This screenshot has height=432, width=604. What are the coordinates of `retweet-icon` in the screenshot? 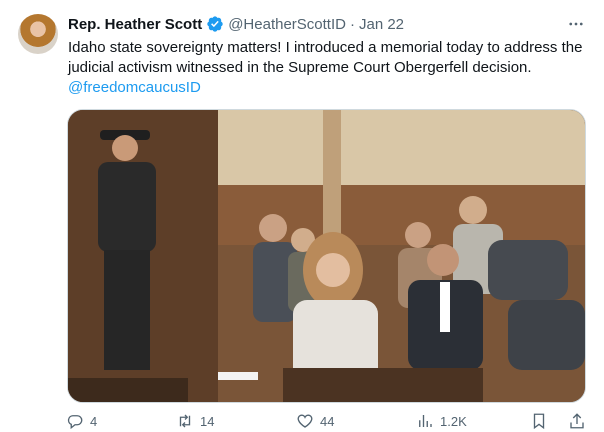 It's located at (185, 421).